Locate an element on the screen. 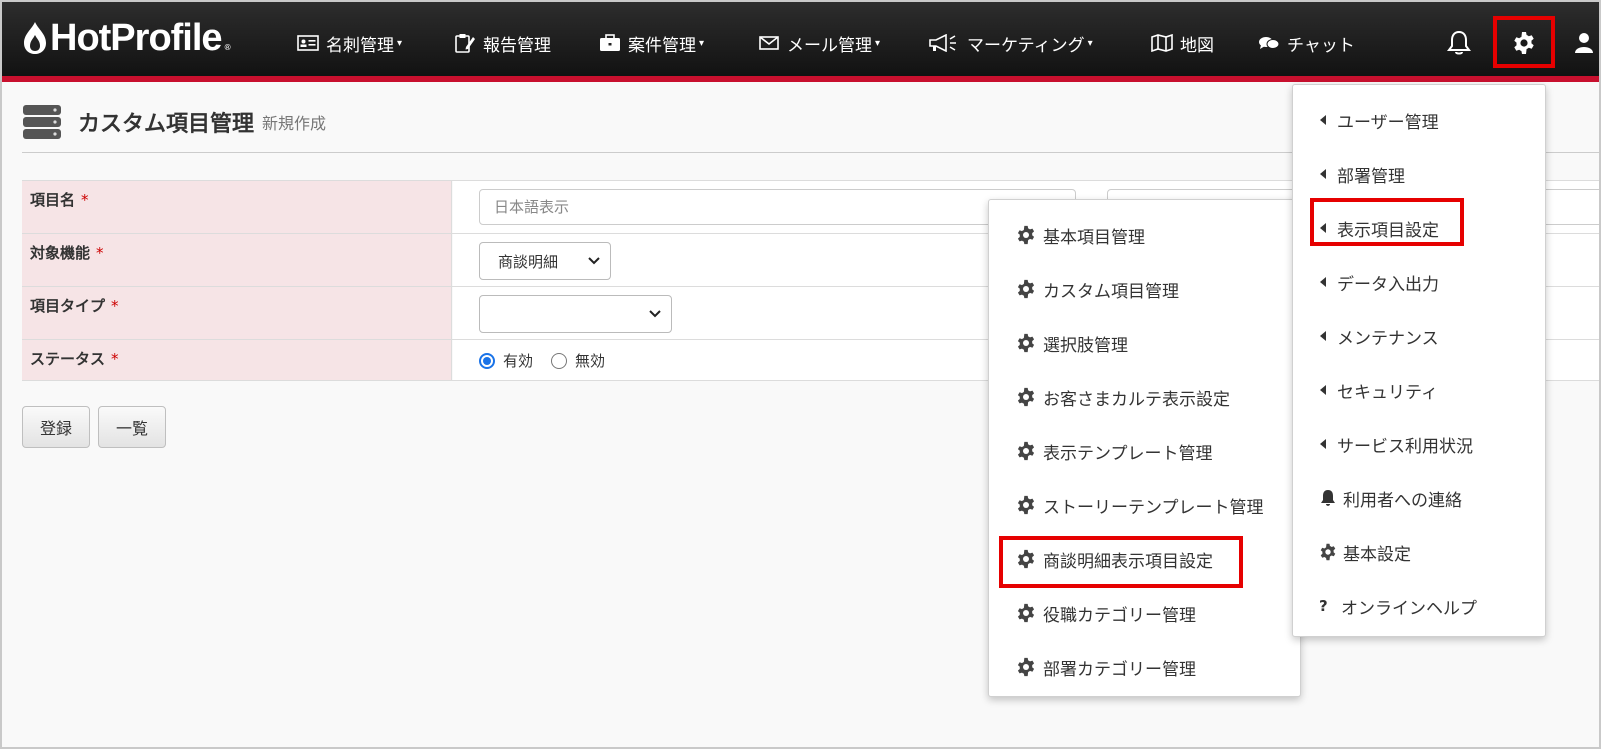 The height and width of the screenshot is (749, 1601). settings-label: データ入出力 is located at coordinates (1388, 284).